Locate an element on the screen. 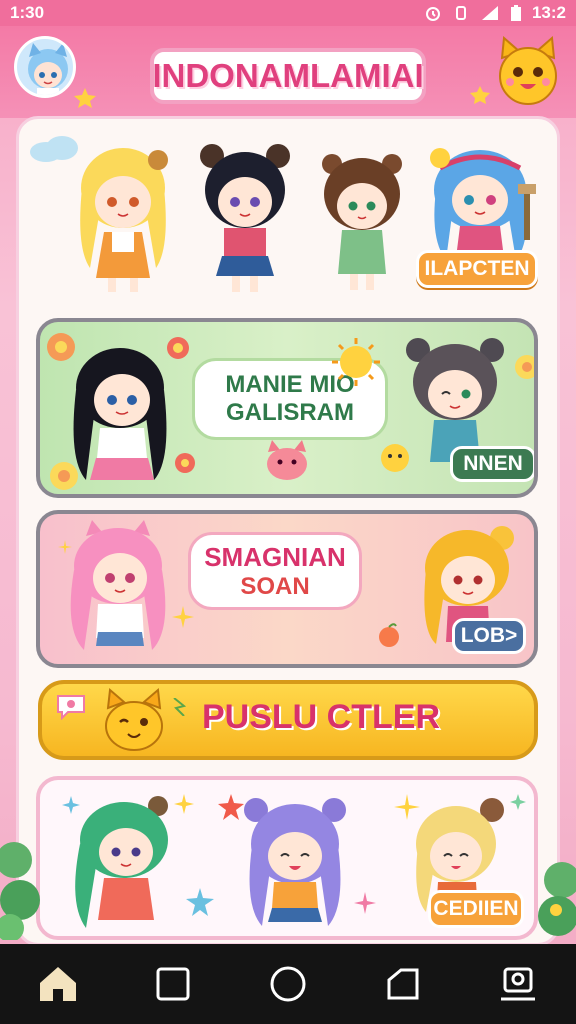  flower-icon is located at coordinates (524, 367).